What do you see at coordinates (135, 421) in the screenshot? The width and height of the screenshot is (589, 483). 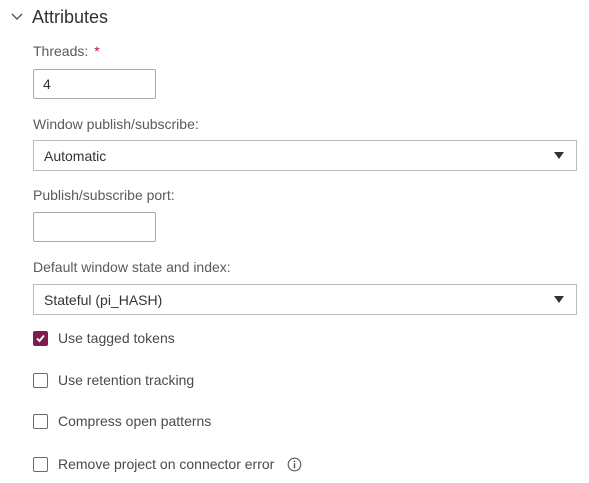 I see `compress-open-patterns-label: Compress open patterns` at bounding box center [135, 421].